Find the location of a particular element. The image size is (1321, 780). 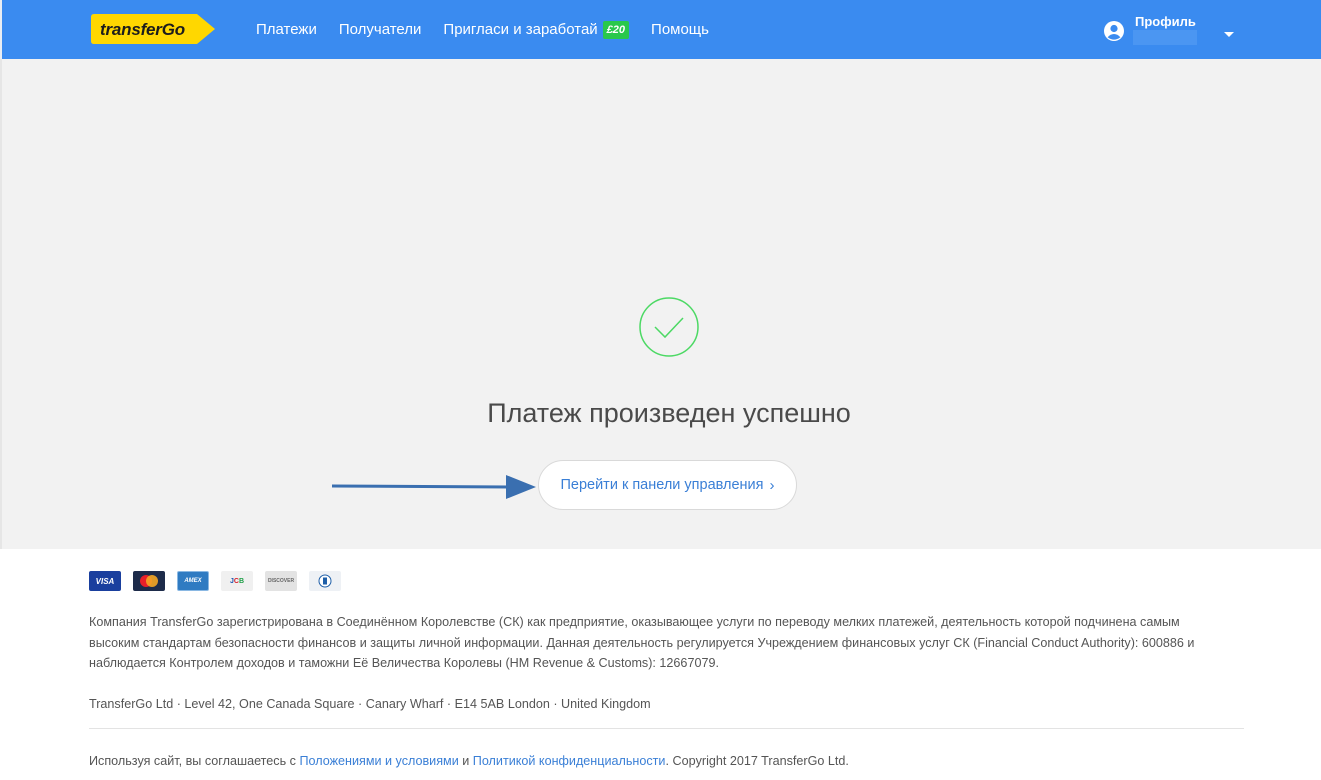

amex-icon: AMEX is located at coordinates (193, 581).